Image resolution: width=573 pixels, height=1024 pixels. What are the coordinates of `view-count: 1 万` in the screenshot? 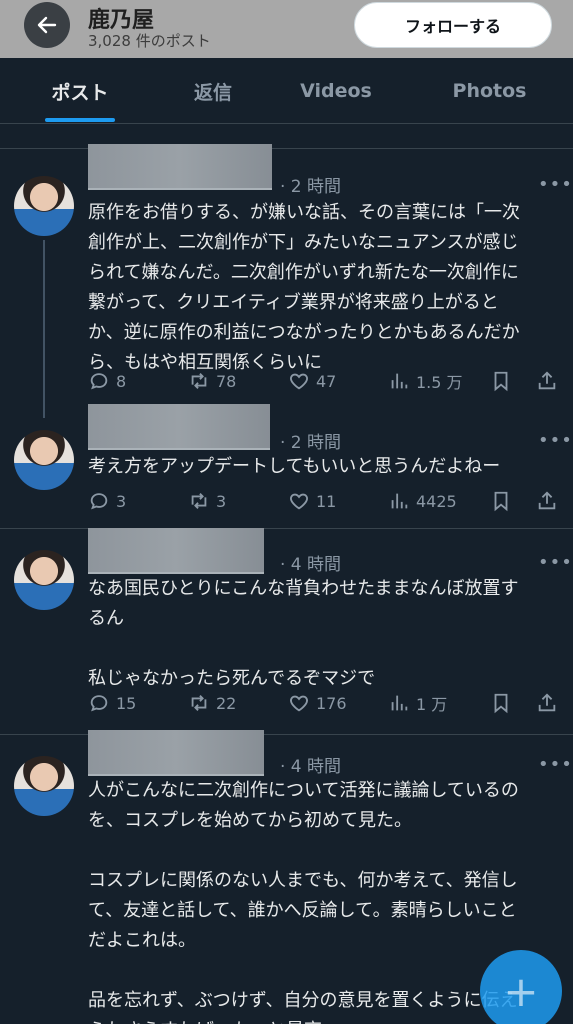 It's located at (432, 704).